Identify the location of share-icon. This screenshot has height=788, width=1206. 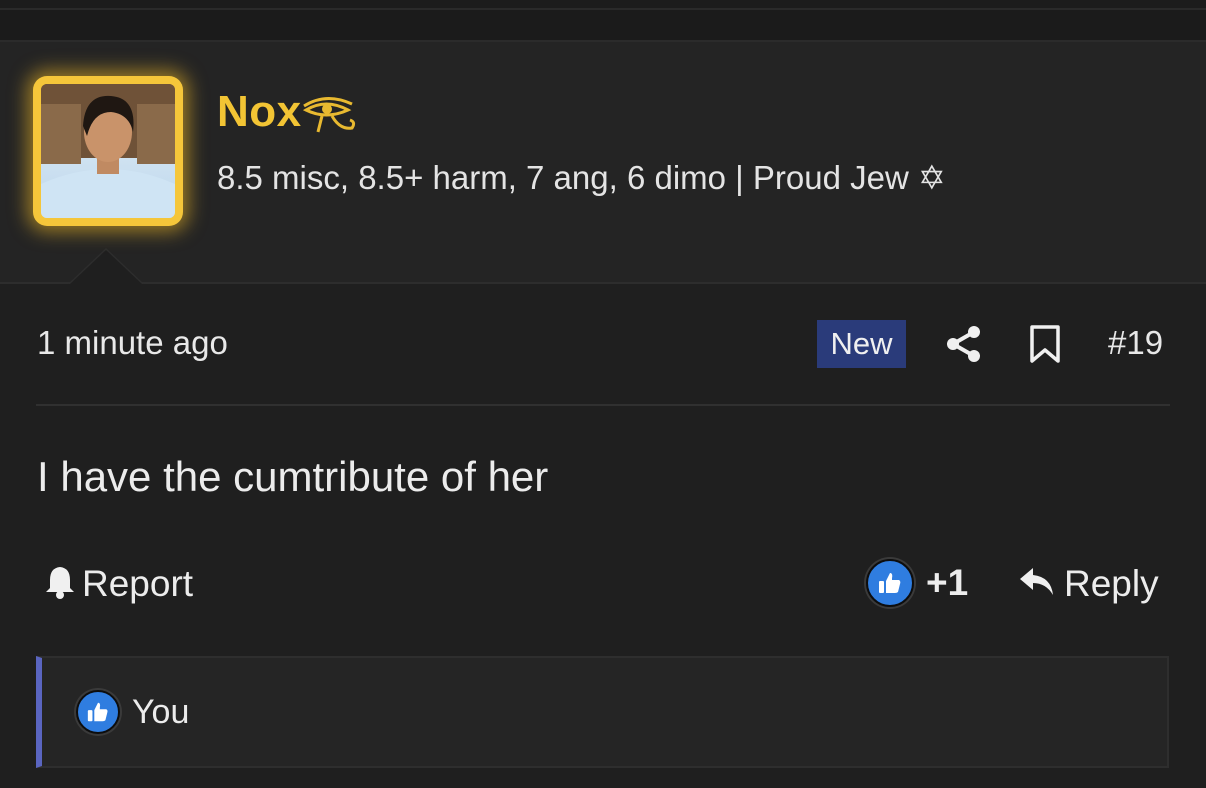
(964, 344).